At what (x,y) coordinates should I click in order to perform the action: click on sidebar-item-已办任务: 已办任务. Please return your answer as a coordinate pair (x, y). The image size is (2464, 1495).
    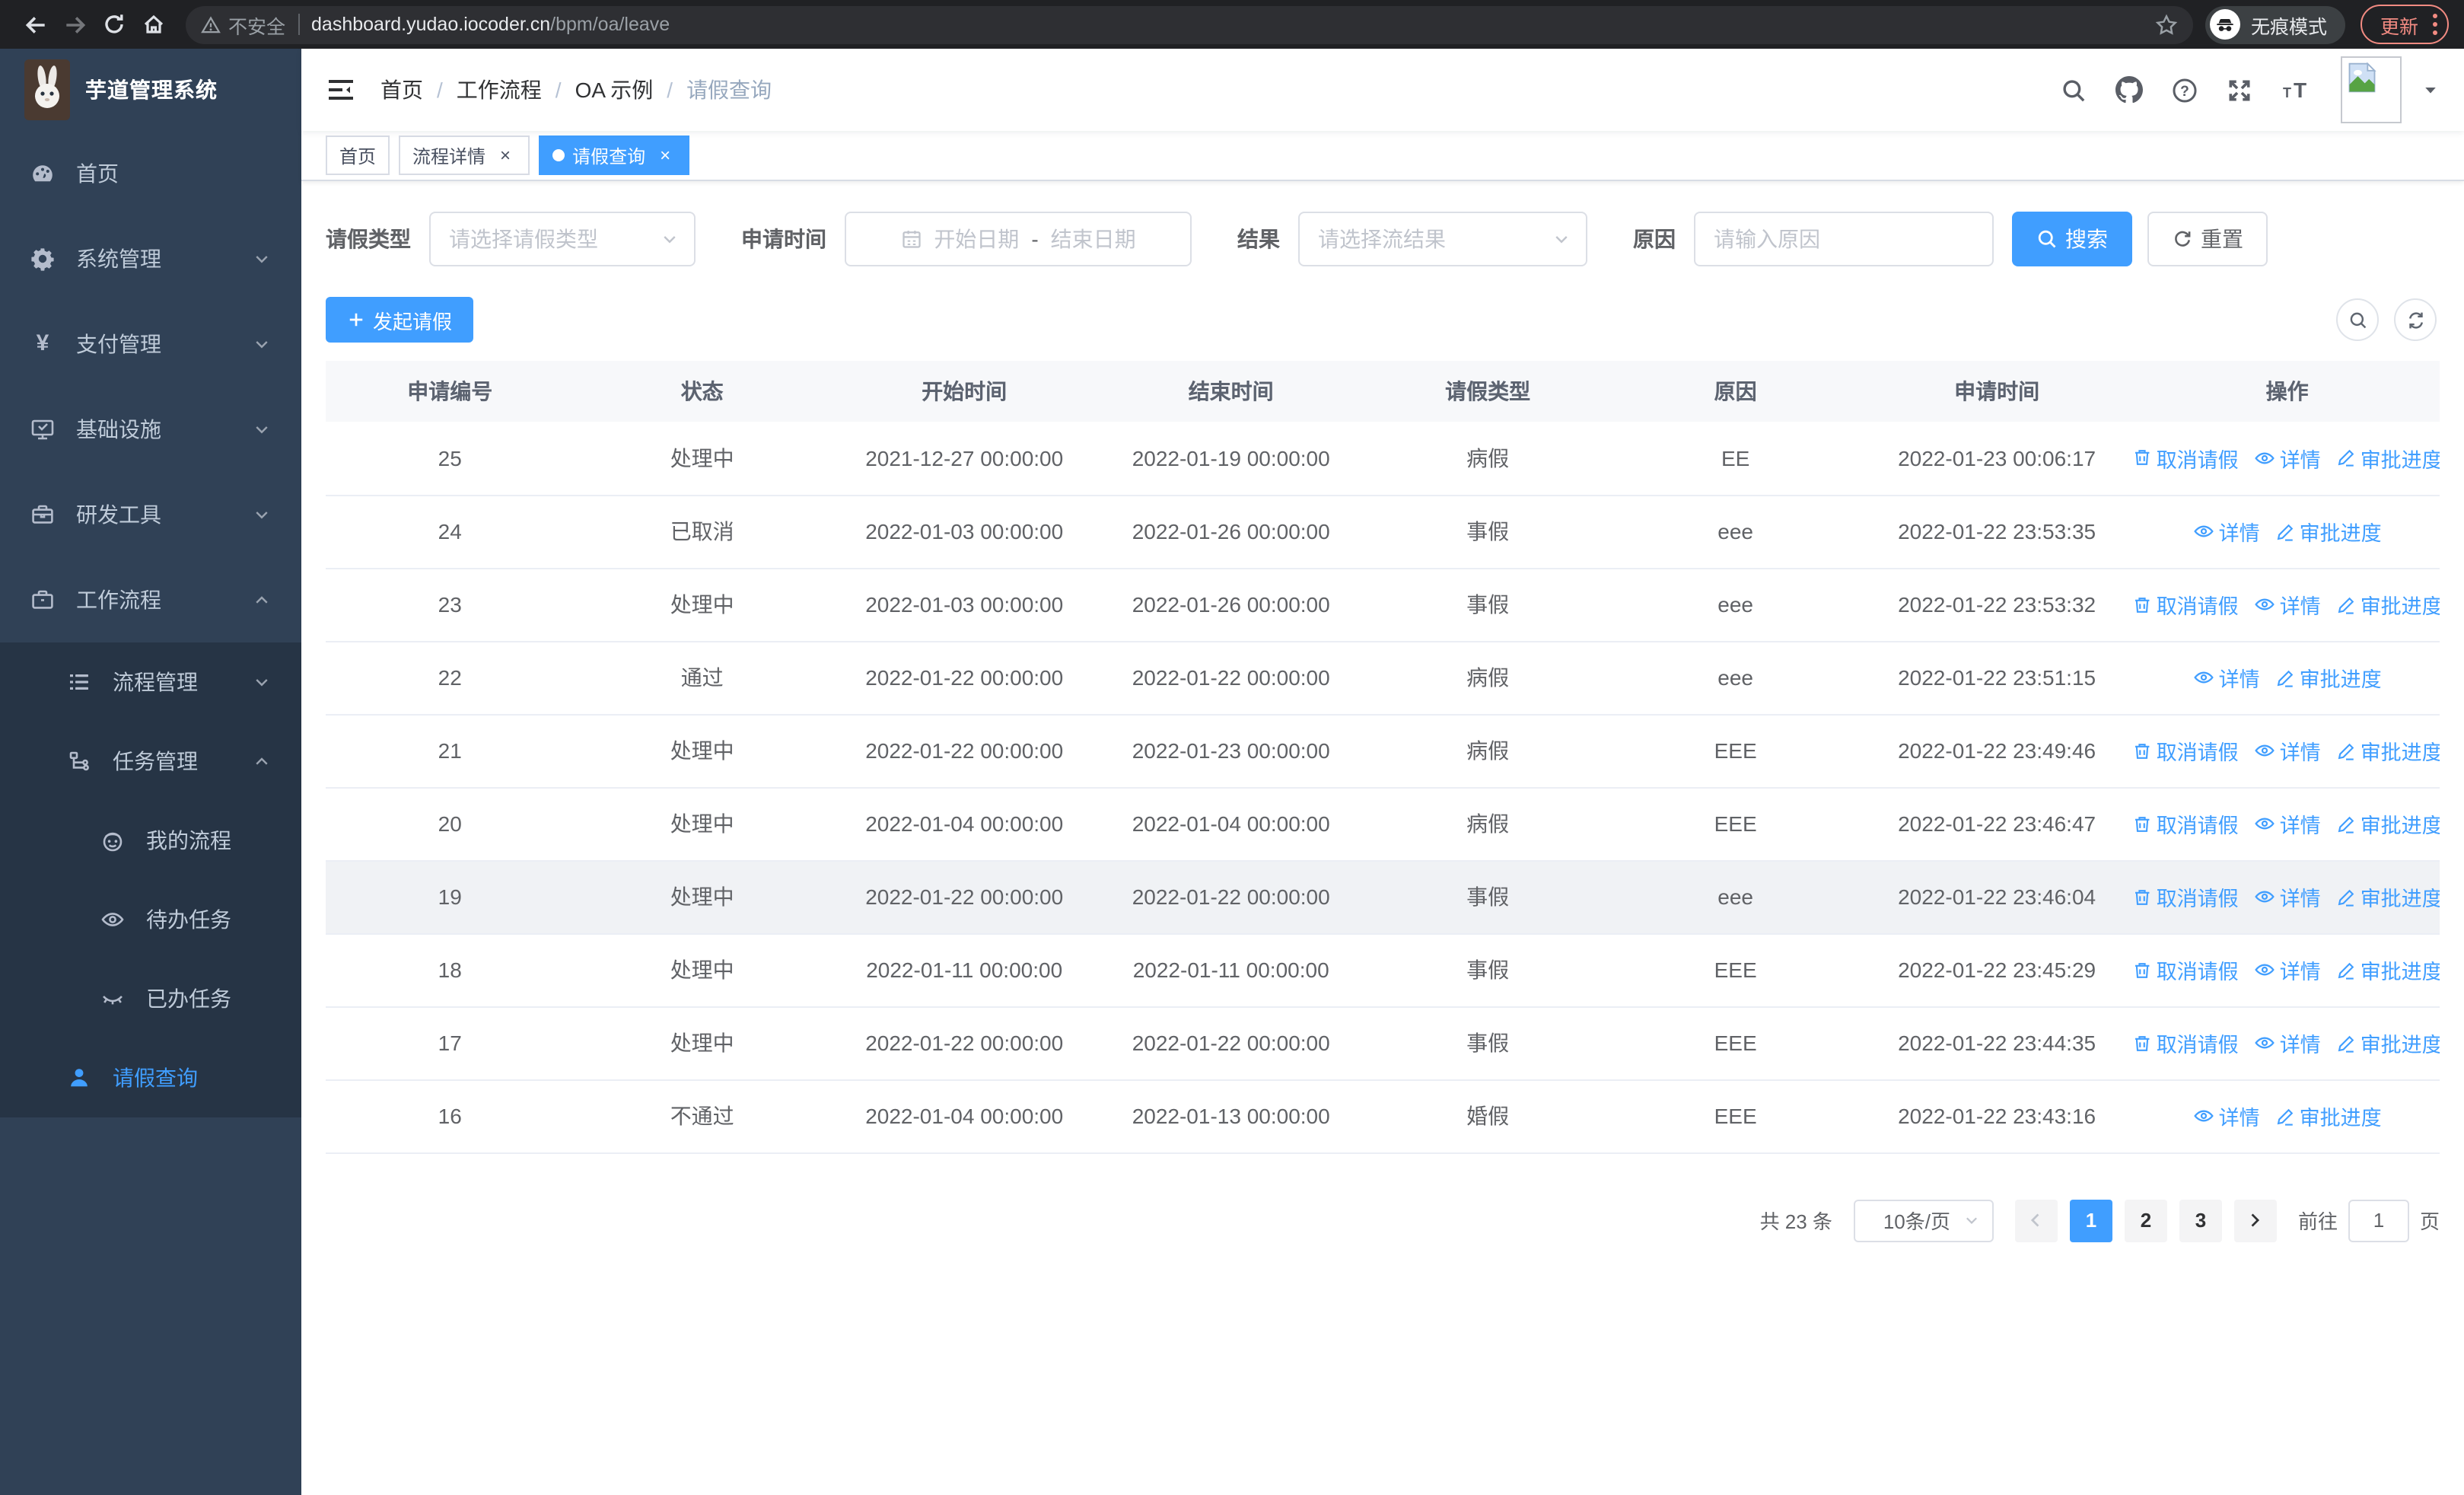
    Looking at the image, I should click on (150, 999).